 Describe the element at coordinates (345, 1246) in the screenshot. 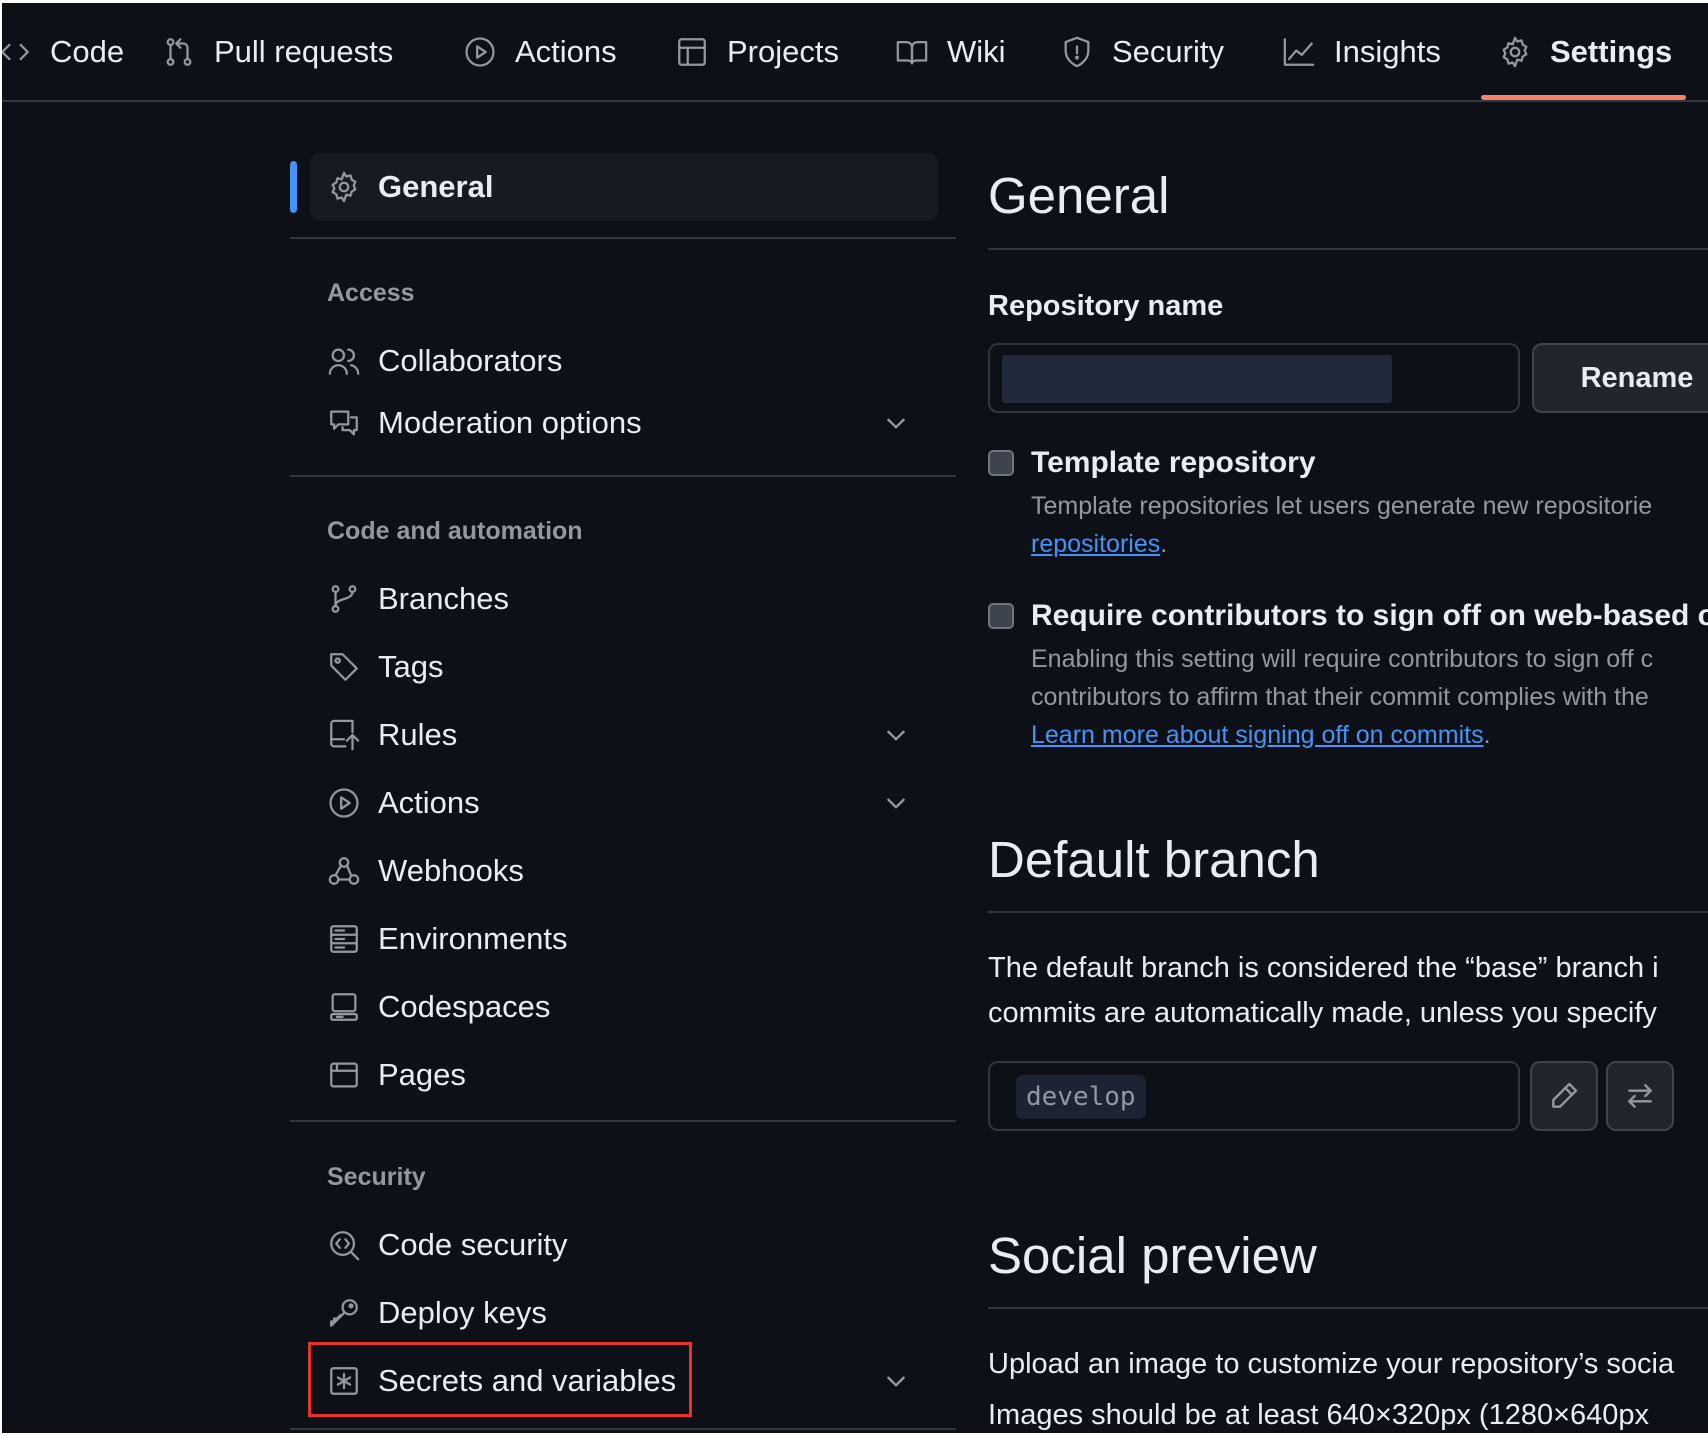

I see `codescan-icon` at that location.